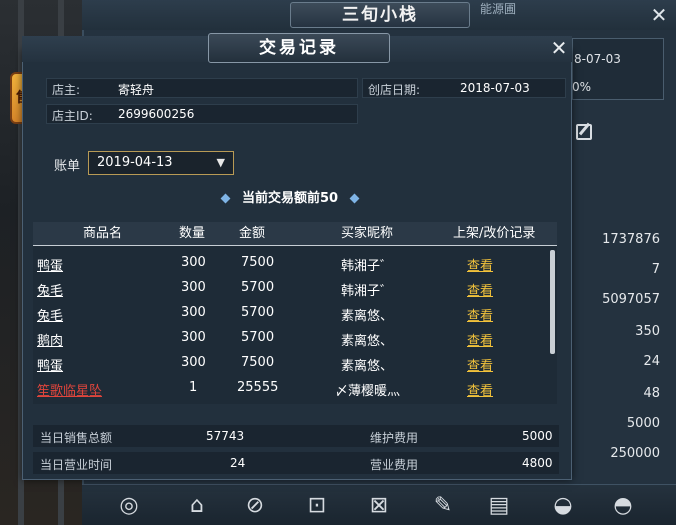 Image resolution: width=676 pixels, height=525 pixels. What do you see at coordinates (67, 166) in the screenshot?
I see `ledger-label: 账单` at bounding box center [67, 166].